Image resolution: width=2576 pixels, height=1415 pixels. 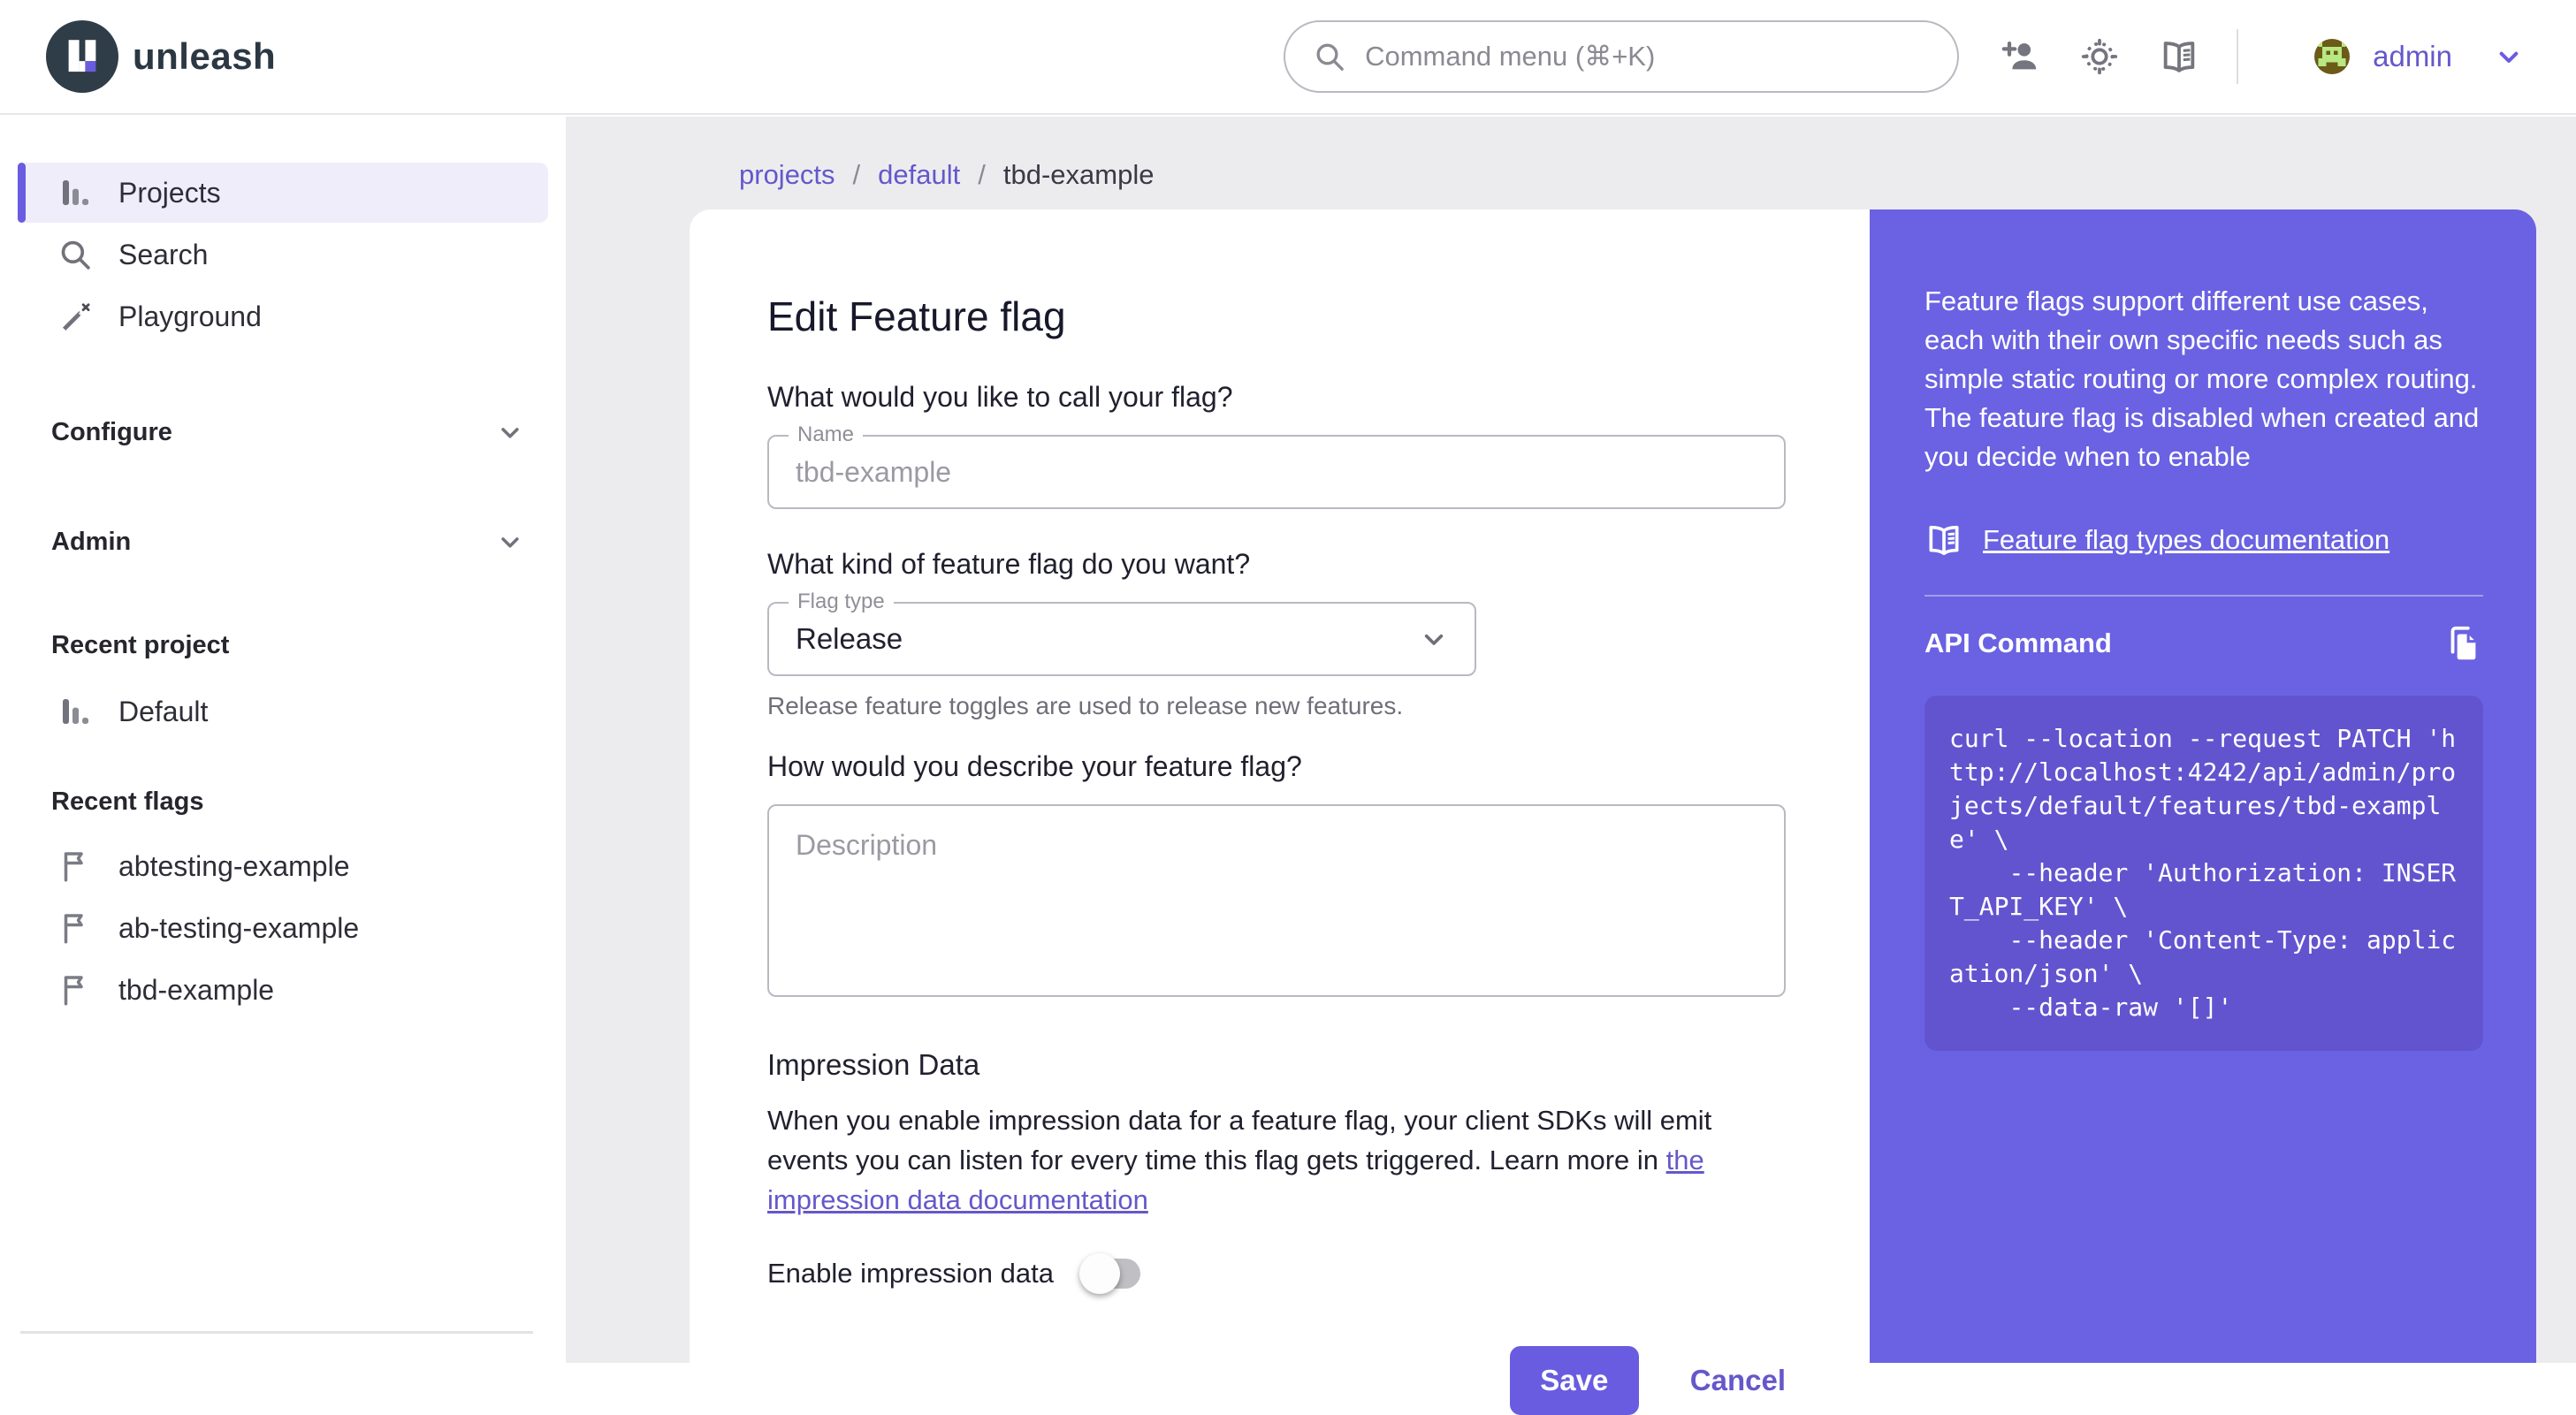 I want to click on recent-project-header: Recent project, so click(x=283, y=645).